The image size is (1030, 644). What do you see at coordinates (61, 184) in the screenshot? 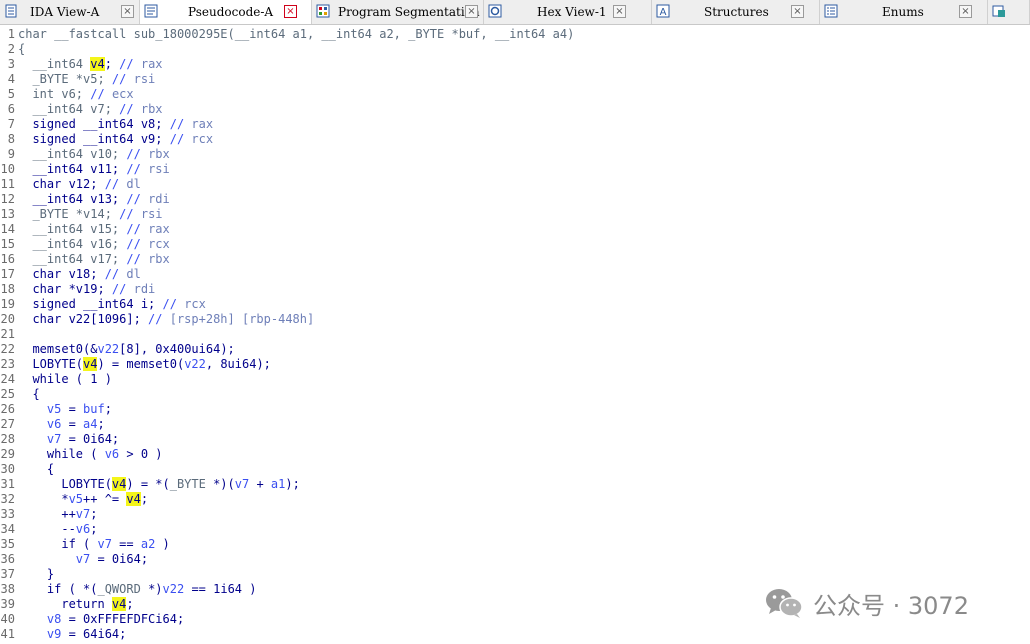
I see `code-token: char v12;` at bounding box center [61, 184].